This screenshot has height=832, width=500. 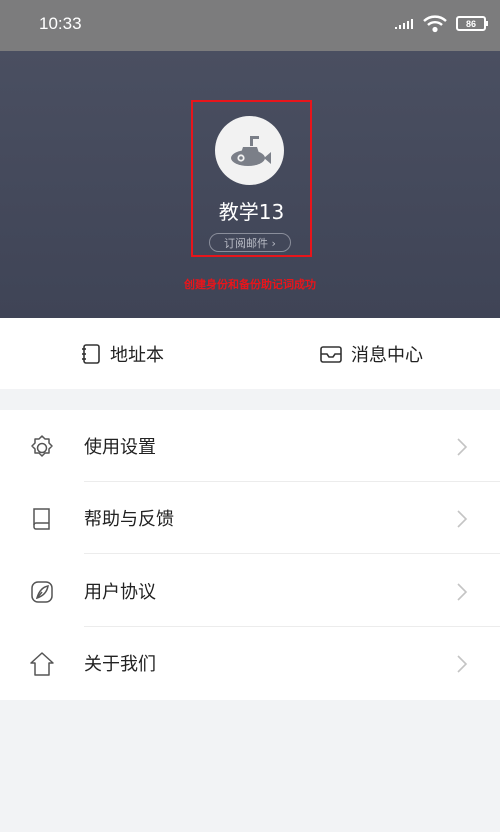 I want to click on avatar, so click(x=249, y=150).